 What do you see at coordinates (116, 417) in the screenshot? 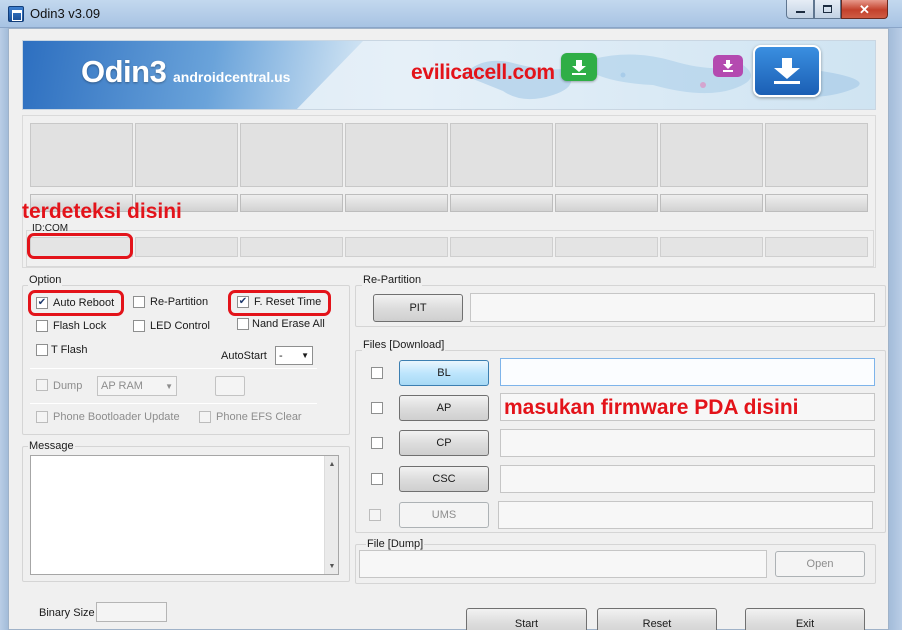
I see `phone-bootloader-update-label: Phone Bootloader Update` at bounding box center [116, 417].